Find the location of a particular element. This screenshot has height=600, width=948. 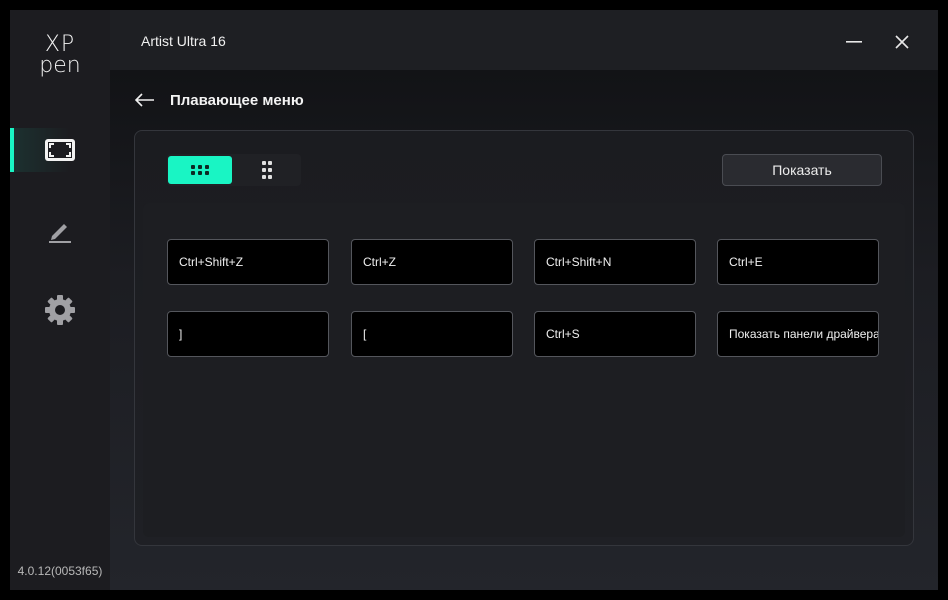

device-title: Artist Ultra 16 is located at coordinates (183, 41).